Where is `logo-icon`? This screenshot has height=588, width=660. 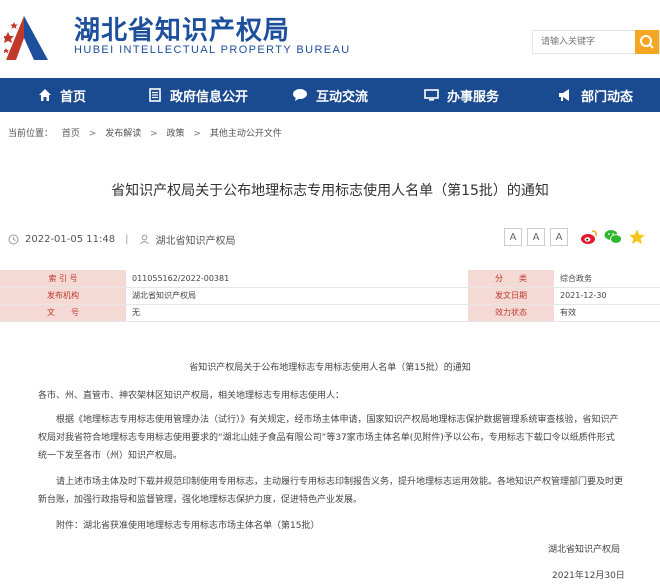
logo-icon is located at coordinates (26, 38).